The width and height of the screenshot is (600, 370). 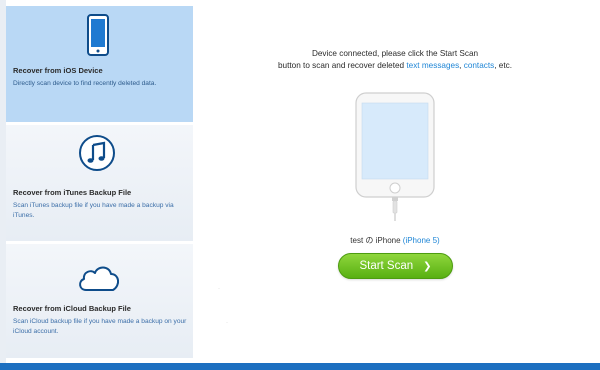 What do you see at coordinates (341, 65) in the screenshot?
I see `status-message-prefix: button to scan and recover deleted` at bounding box center [341, 65].